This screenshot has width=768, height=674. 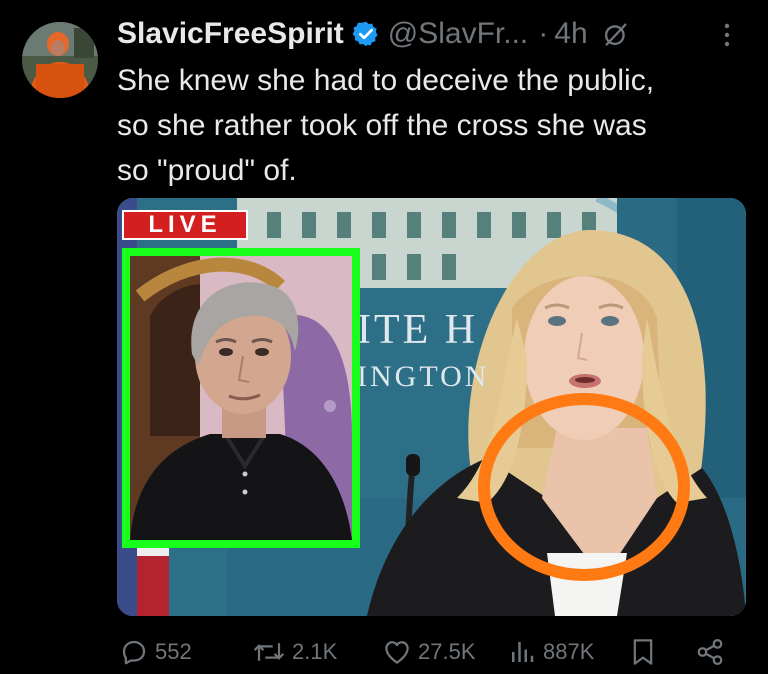 I want to click on like-icon, so click(x=397, y=652).